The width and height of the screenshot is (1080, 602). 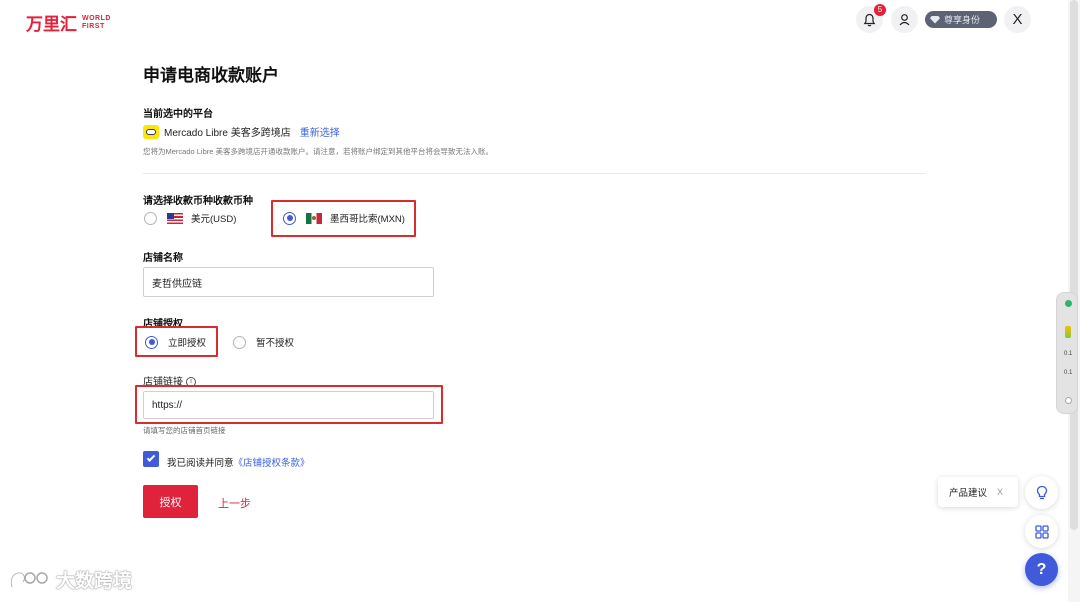 What do you see at coordinates (935, 19) in the screenshot?
I see `diamond-icon` at bounding box center [935, 19].